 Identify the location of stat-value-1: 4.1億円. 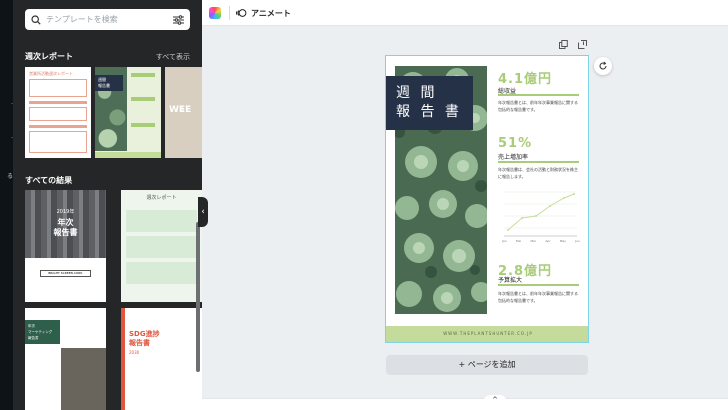
(525, 77).